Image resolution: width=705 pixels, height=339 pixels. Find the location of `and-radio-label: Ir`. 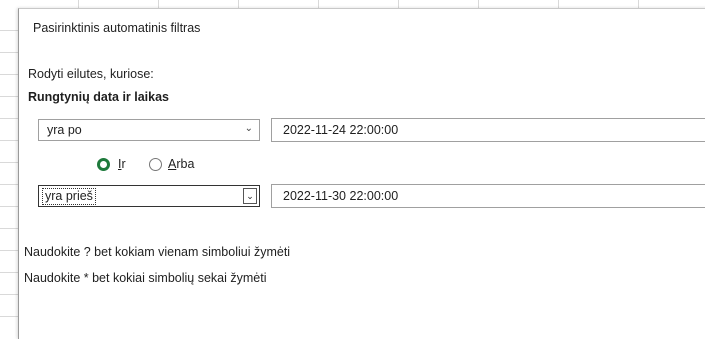

and-radio-label: Ir is located at coordinates (122, 164).